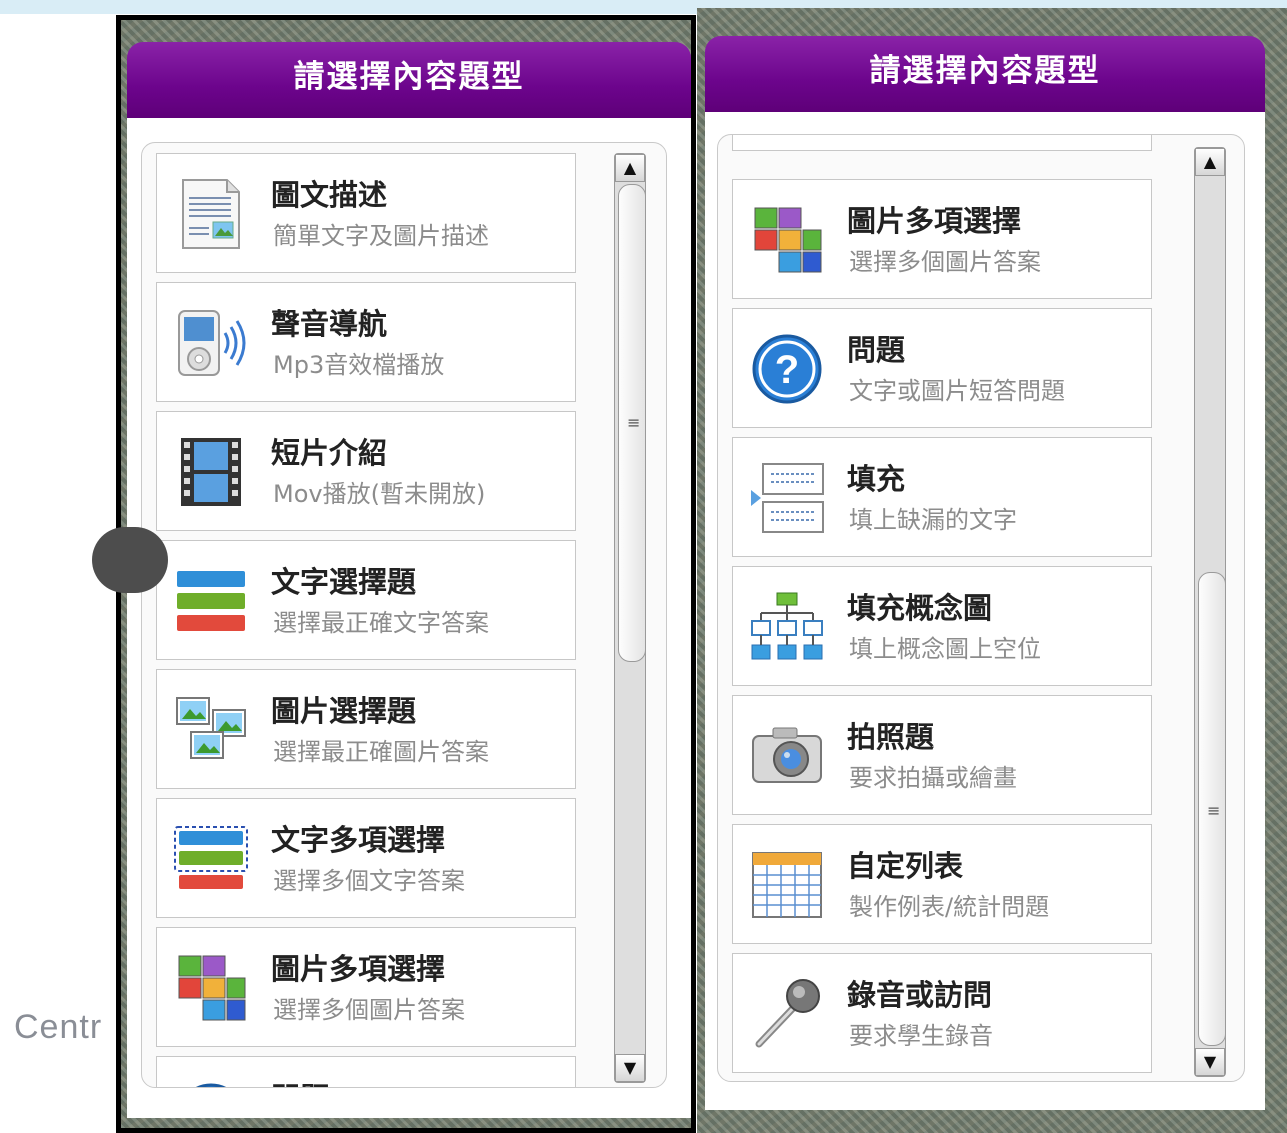 This screenshot has height=1133, width=1287. What do you see at coordinates (876, 479) in the screenshot?
I see `item-title: 填充` at bounding box center [876, 479].